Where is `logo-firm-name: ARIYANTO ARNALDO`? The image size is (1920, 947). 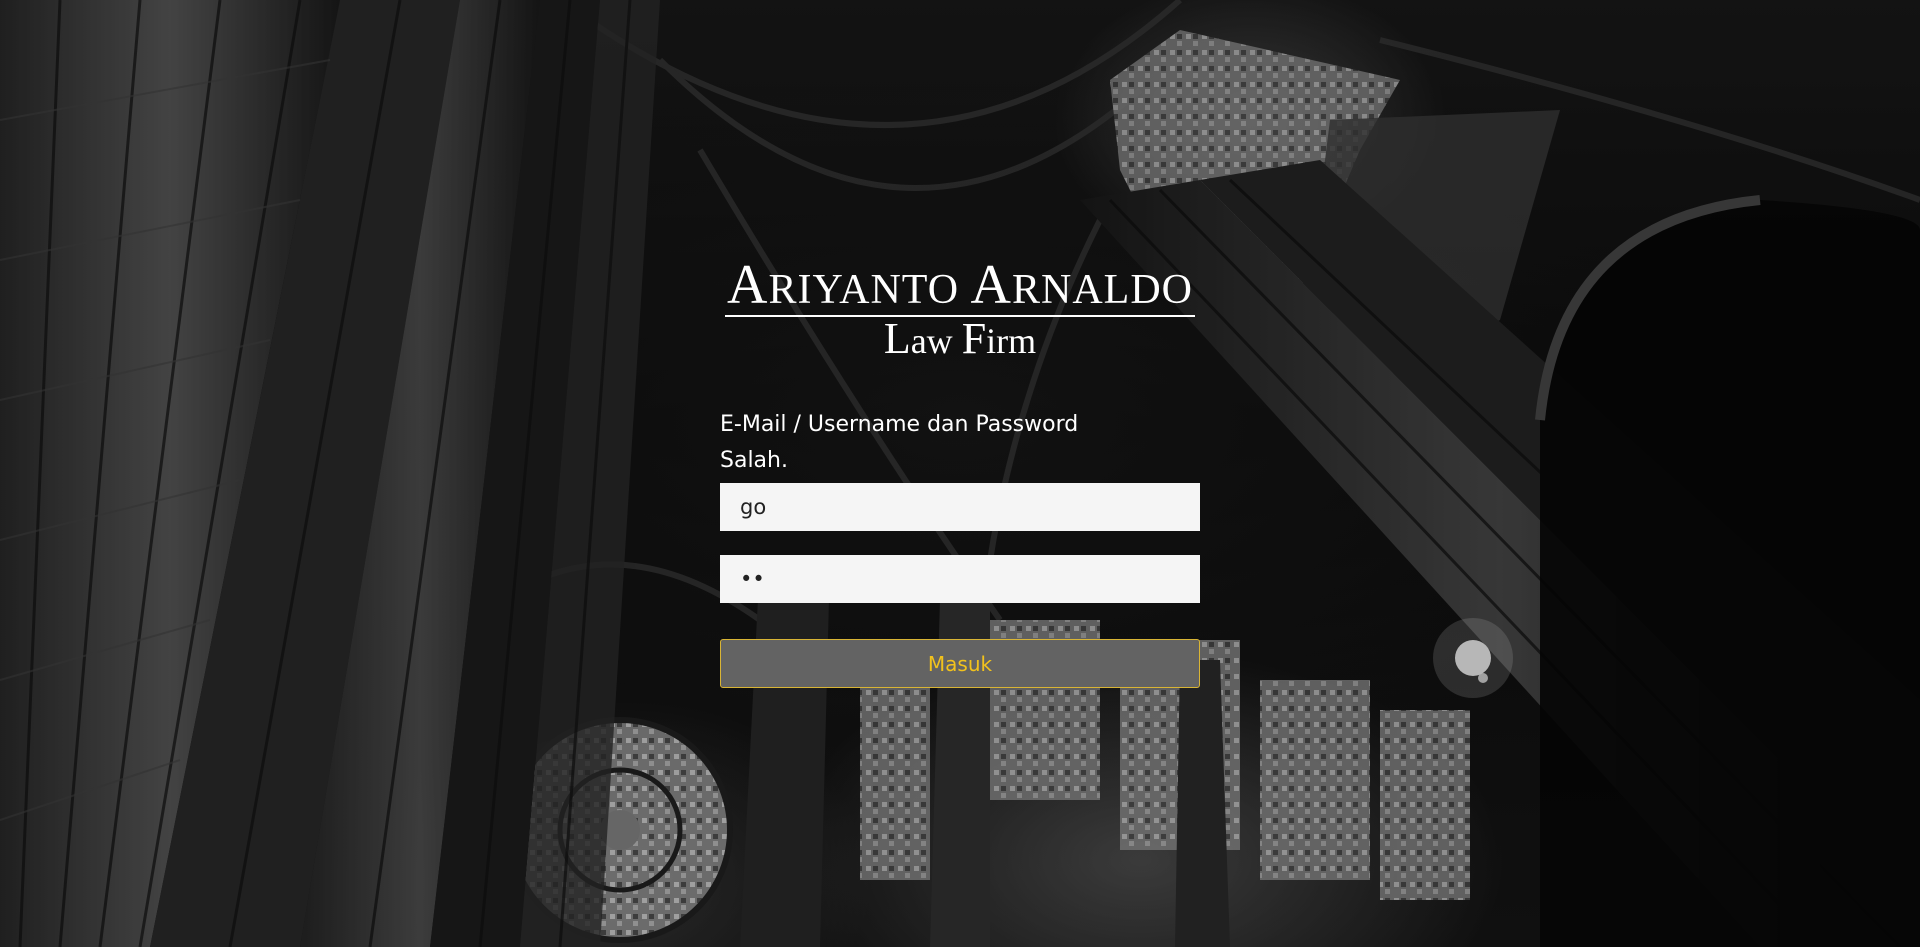 logo-firm-name: ARIYANTO ARNALDO is located at coordinates (960, 287).